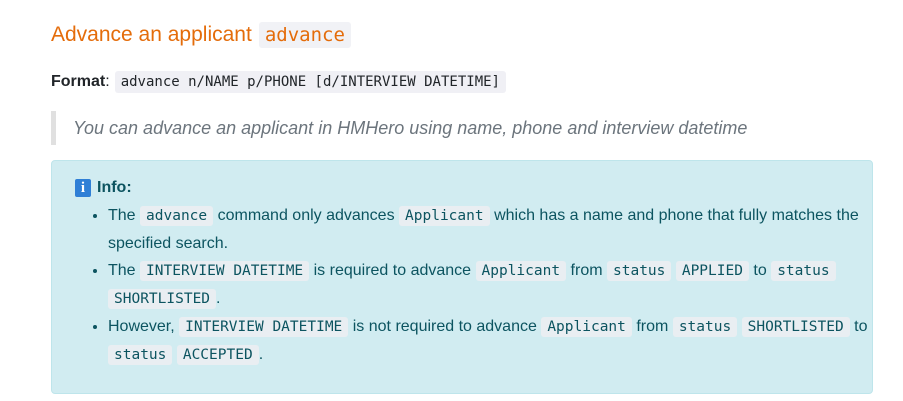  I want to click on format-colon: :, so click(107, 81).